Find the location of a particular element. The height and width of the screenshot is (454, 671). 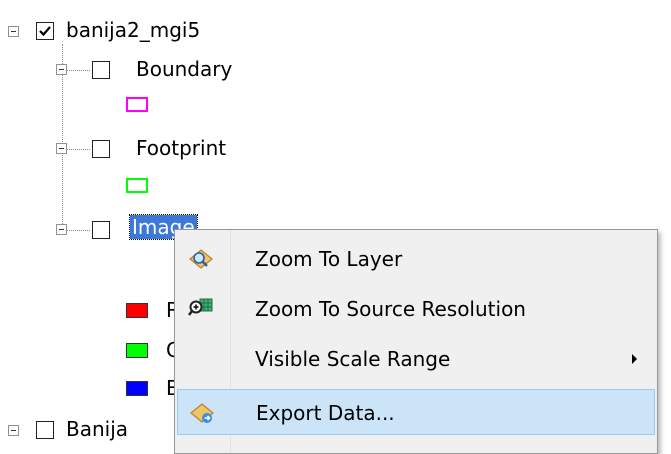

submenu-arrow-icon is located at coordinates (634, 359).